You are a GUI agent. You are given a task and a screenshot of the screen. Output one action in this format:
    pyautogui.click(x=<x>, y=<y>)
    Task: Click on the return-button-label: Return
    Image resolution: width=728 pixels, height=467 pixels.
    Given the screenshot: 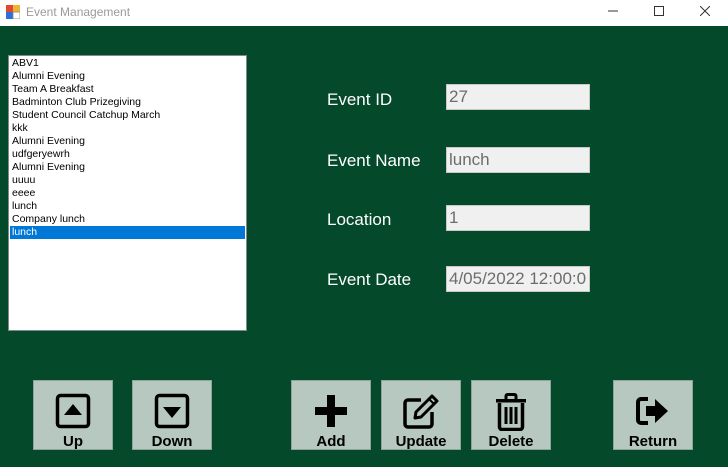 What is the action you would take?
    pyautogui.click(x=653, y=441)
    